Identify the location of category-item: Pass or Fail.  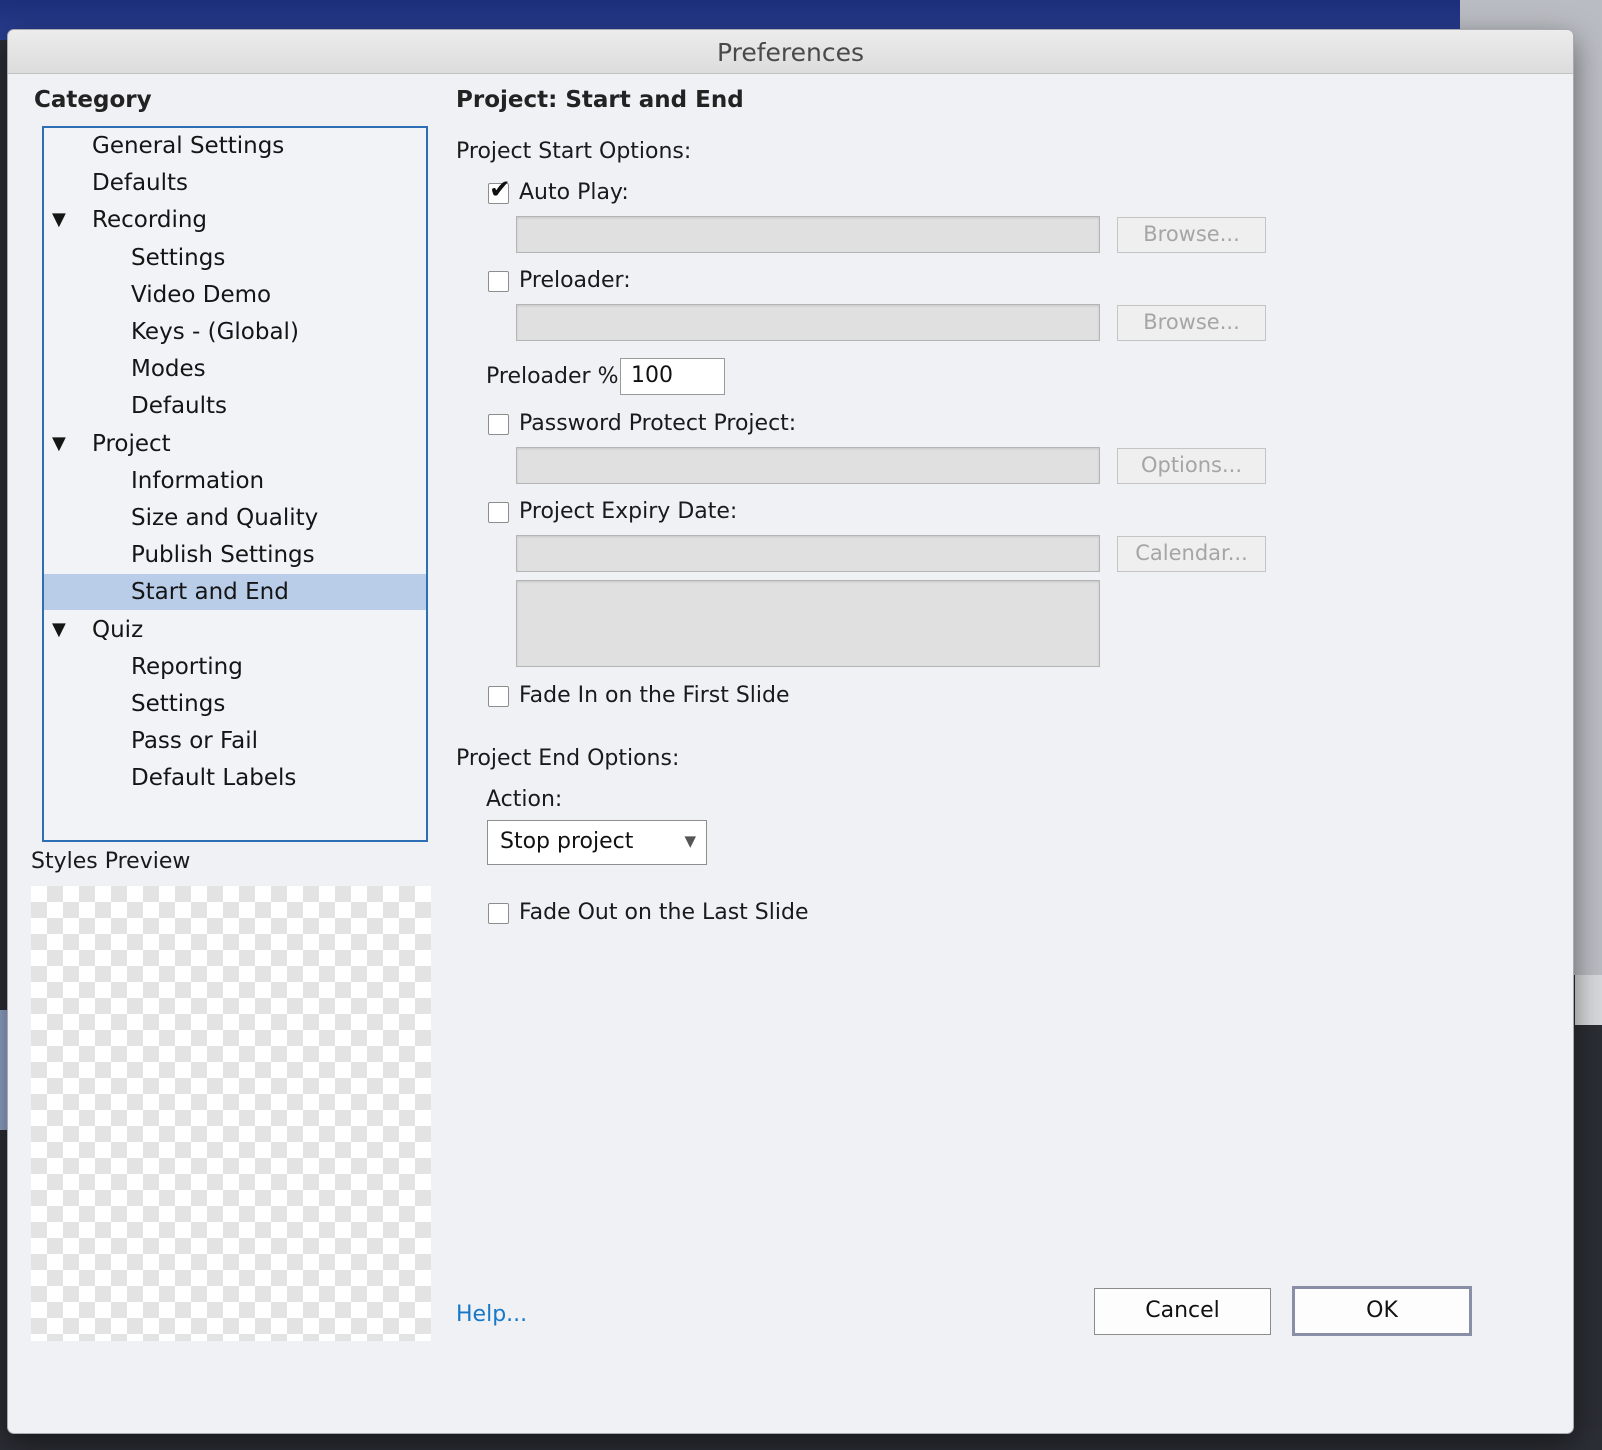
(235, 741).